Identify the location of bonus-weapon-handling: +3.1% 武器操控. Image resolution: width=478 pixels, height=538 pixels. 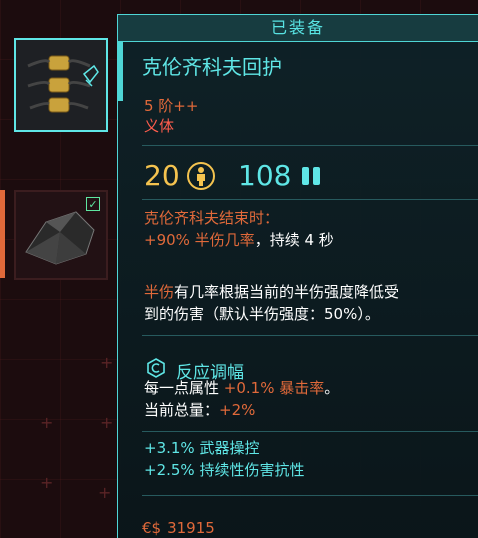
(202, 448).